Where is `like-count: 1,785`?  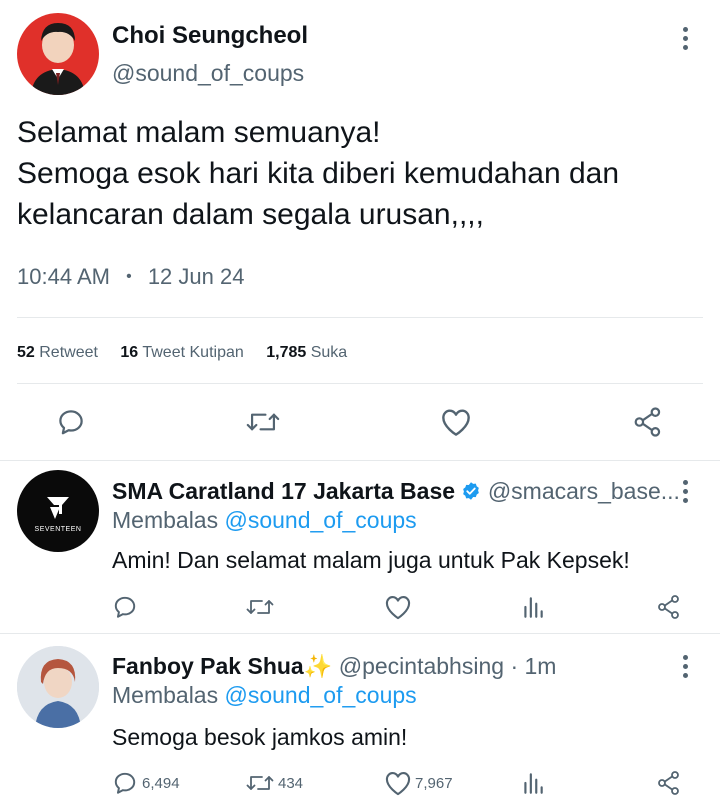
like-count: 1,785 is located at coordinates (286, 352).